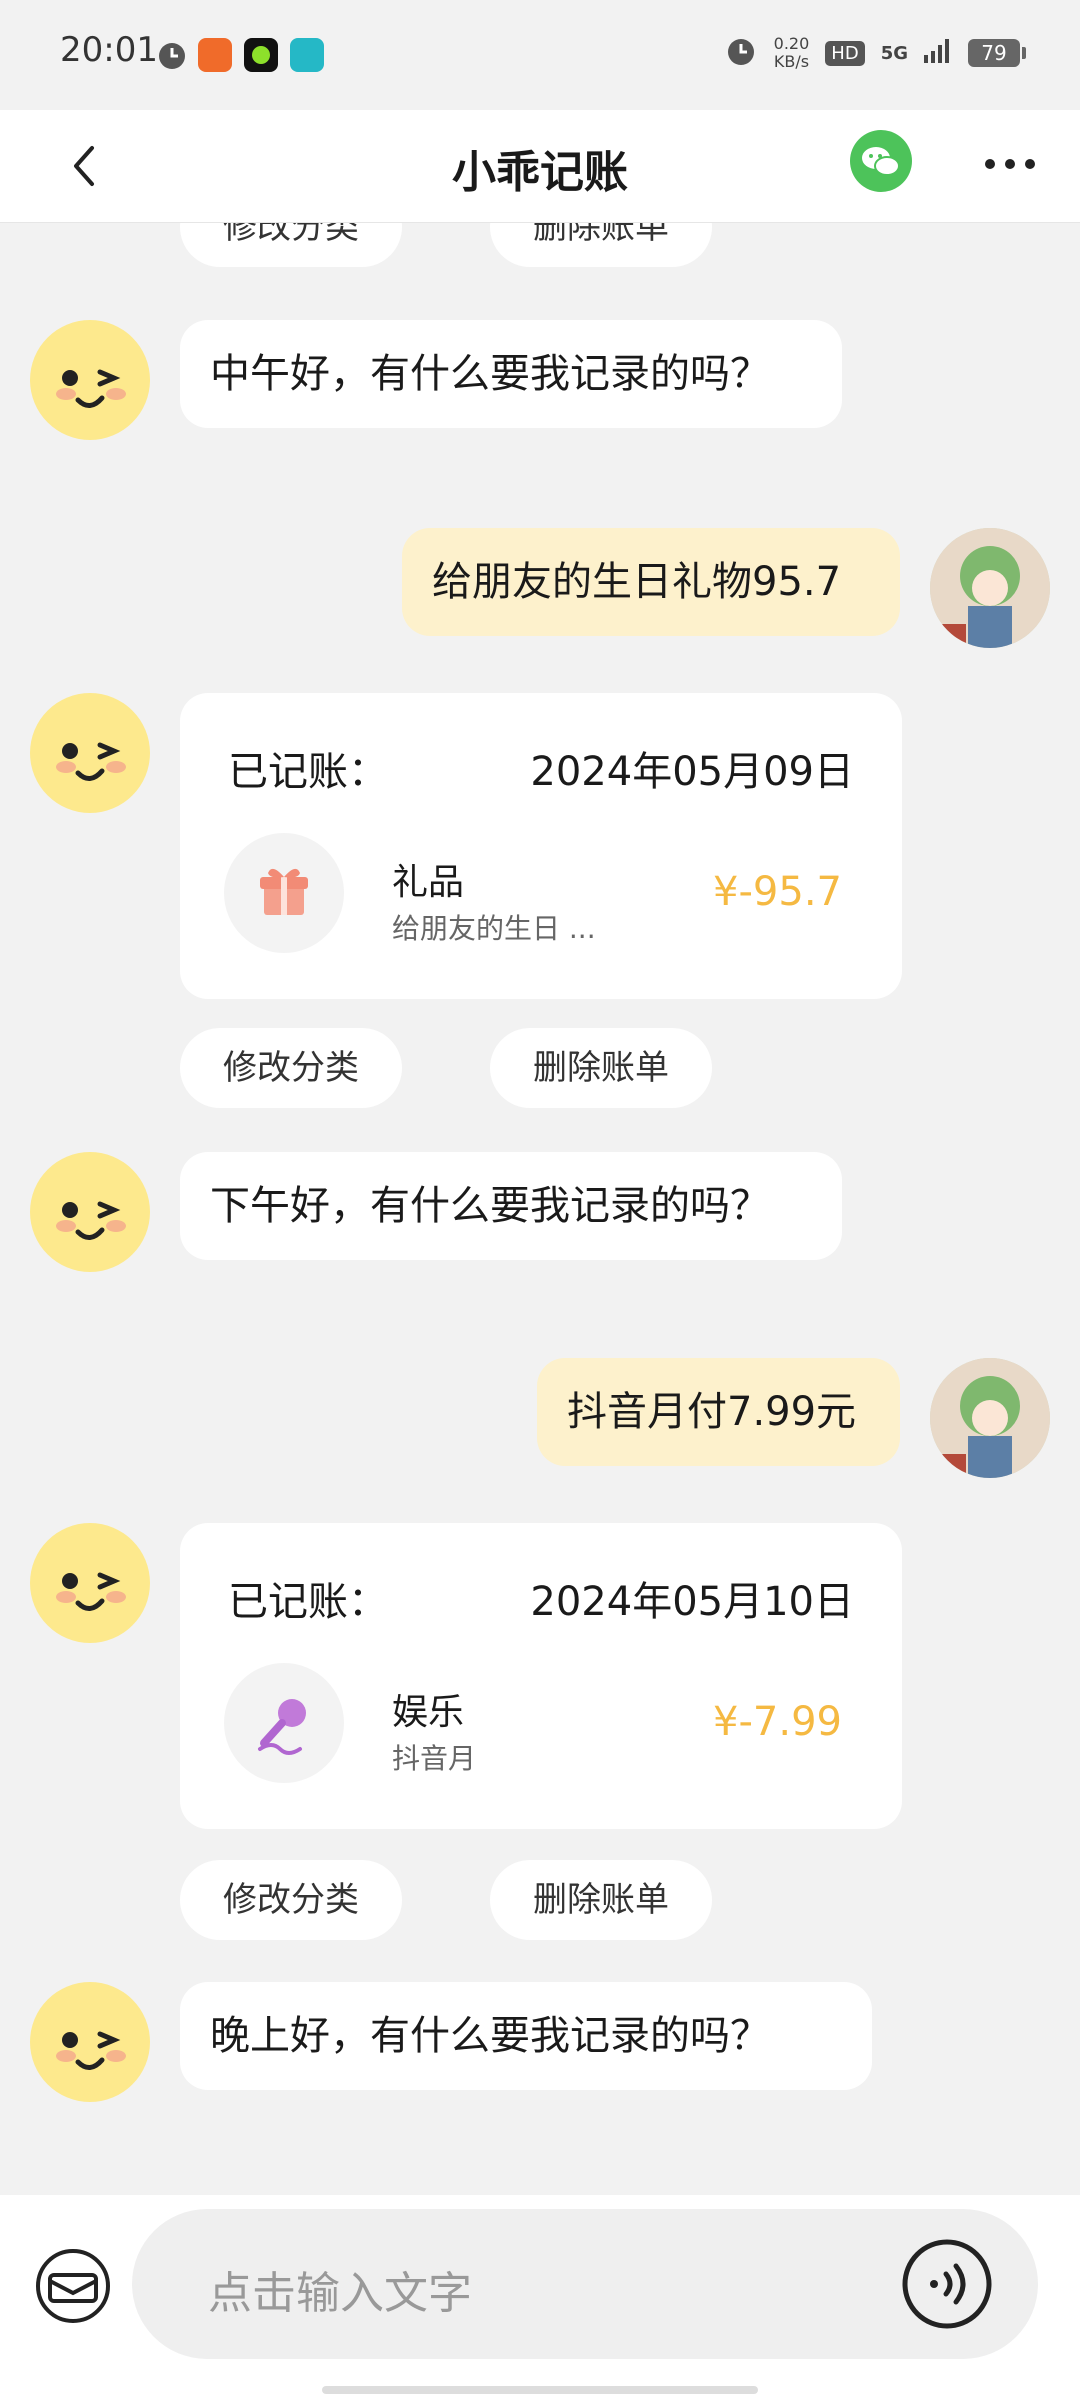 The height and width of the screenshot is (2400, 1080). What do you see at coordinates (541, 846) in the screenshot?
I see `bill-record-card: 已记账： 2024年05月09日 礼品 给朋友的生日 ... ¥-95.7` at bounding box center [541, 846].